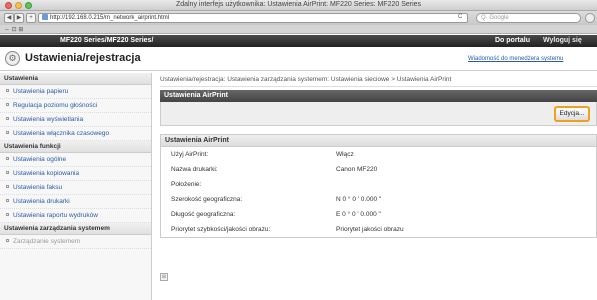  Describe the element at coordinates (13, 29) in the screenshot. I see `bookmarks-icons: ⇔ ⊡ ⊞` at that location.